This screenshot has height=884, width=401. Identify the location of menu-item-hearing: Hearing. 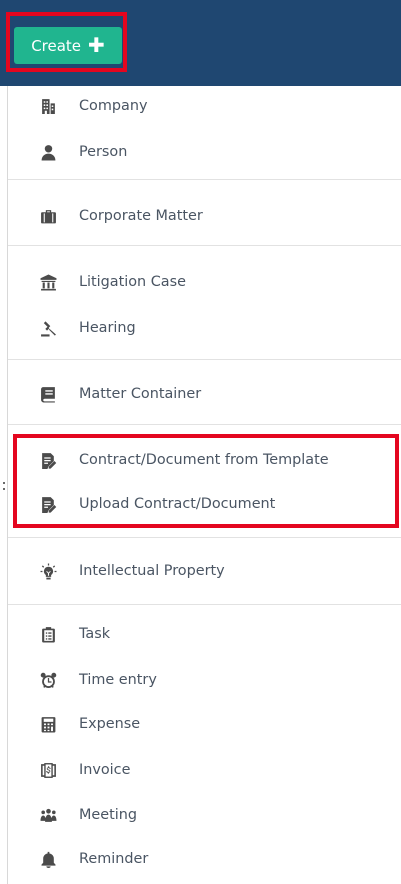
(204, 328).